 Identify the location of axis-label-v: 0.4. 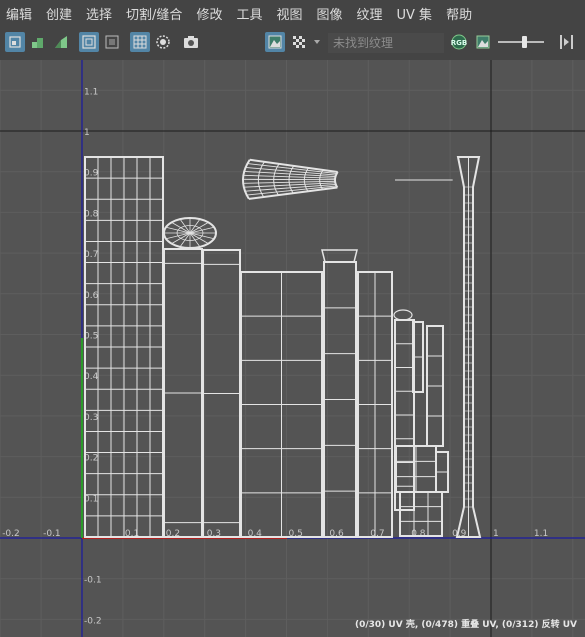
(91, 377).